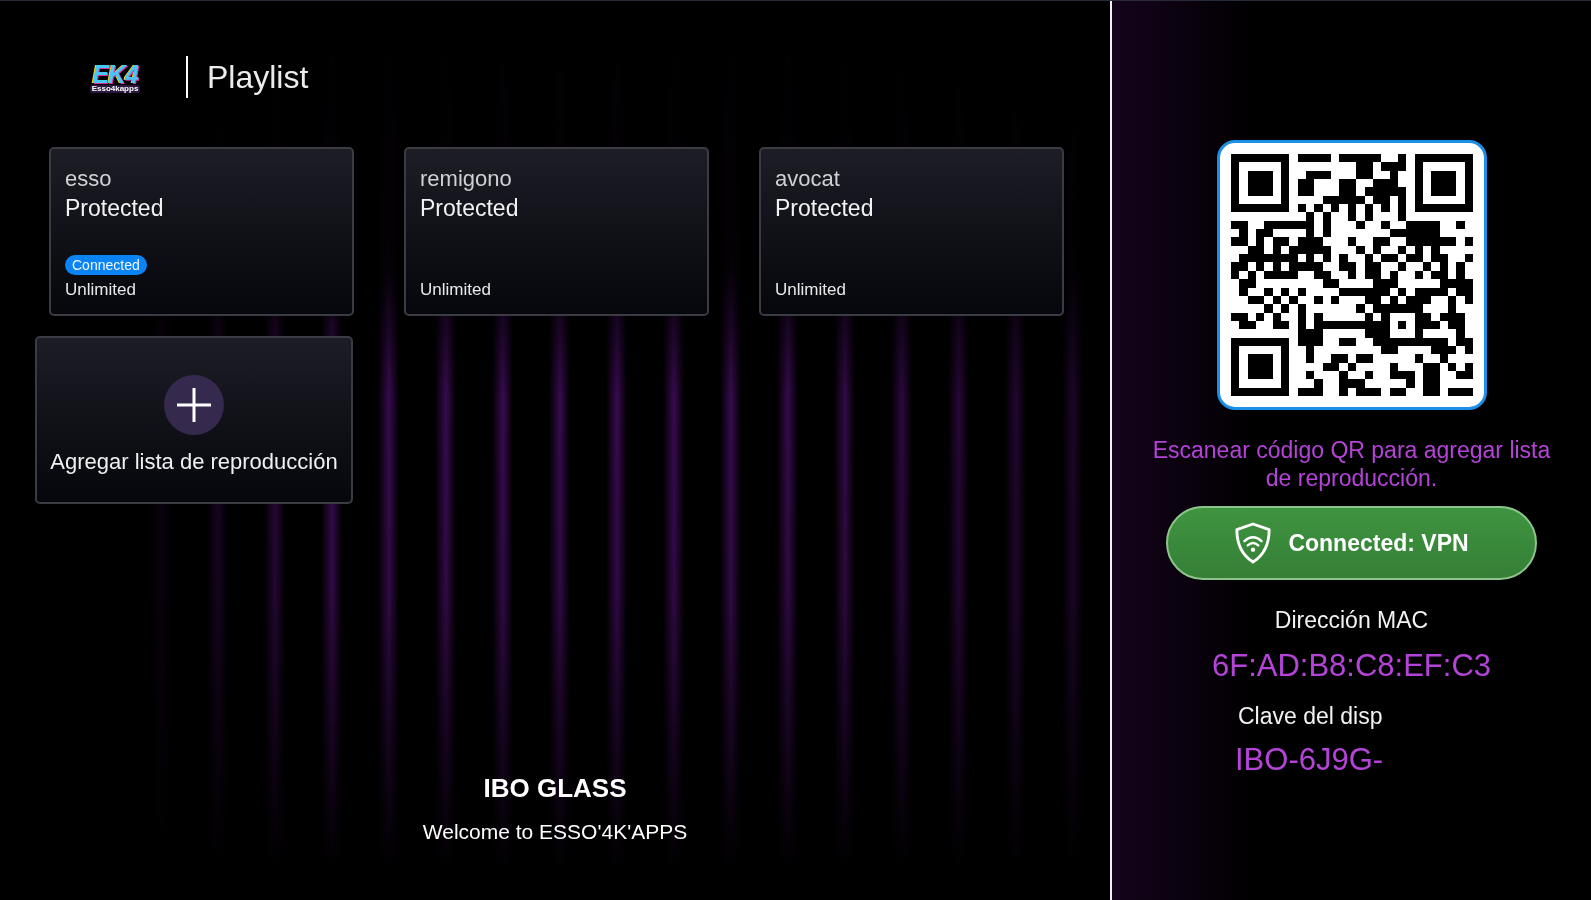  I want to click on vpn-status-button: Connected: VPN, so click(1351, 543).